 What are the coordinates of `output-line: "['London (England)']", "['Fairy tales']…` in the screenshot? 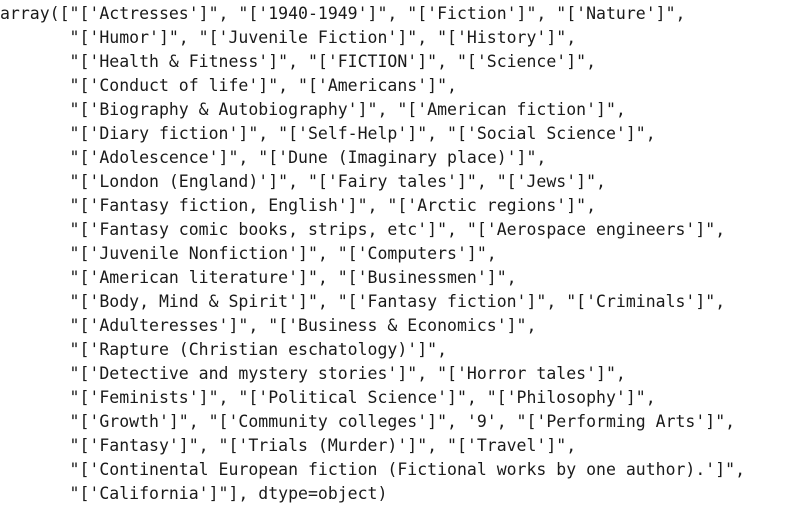 It's located at (303, 181).